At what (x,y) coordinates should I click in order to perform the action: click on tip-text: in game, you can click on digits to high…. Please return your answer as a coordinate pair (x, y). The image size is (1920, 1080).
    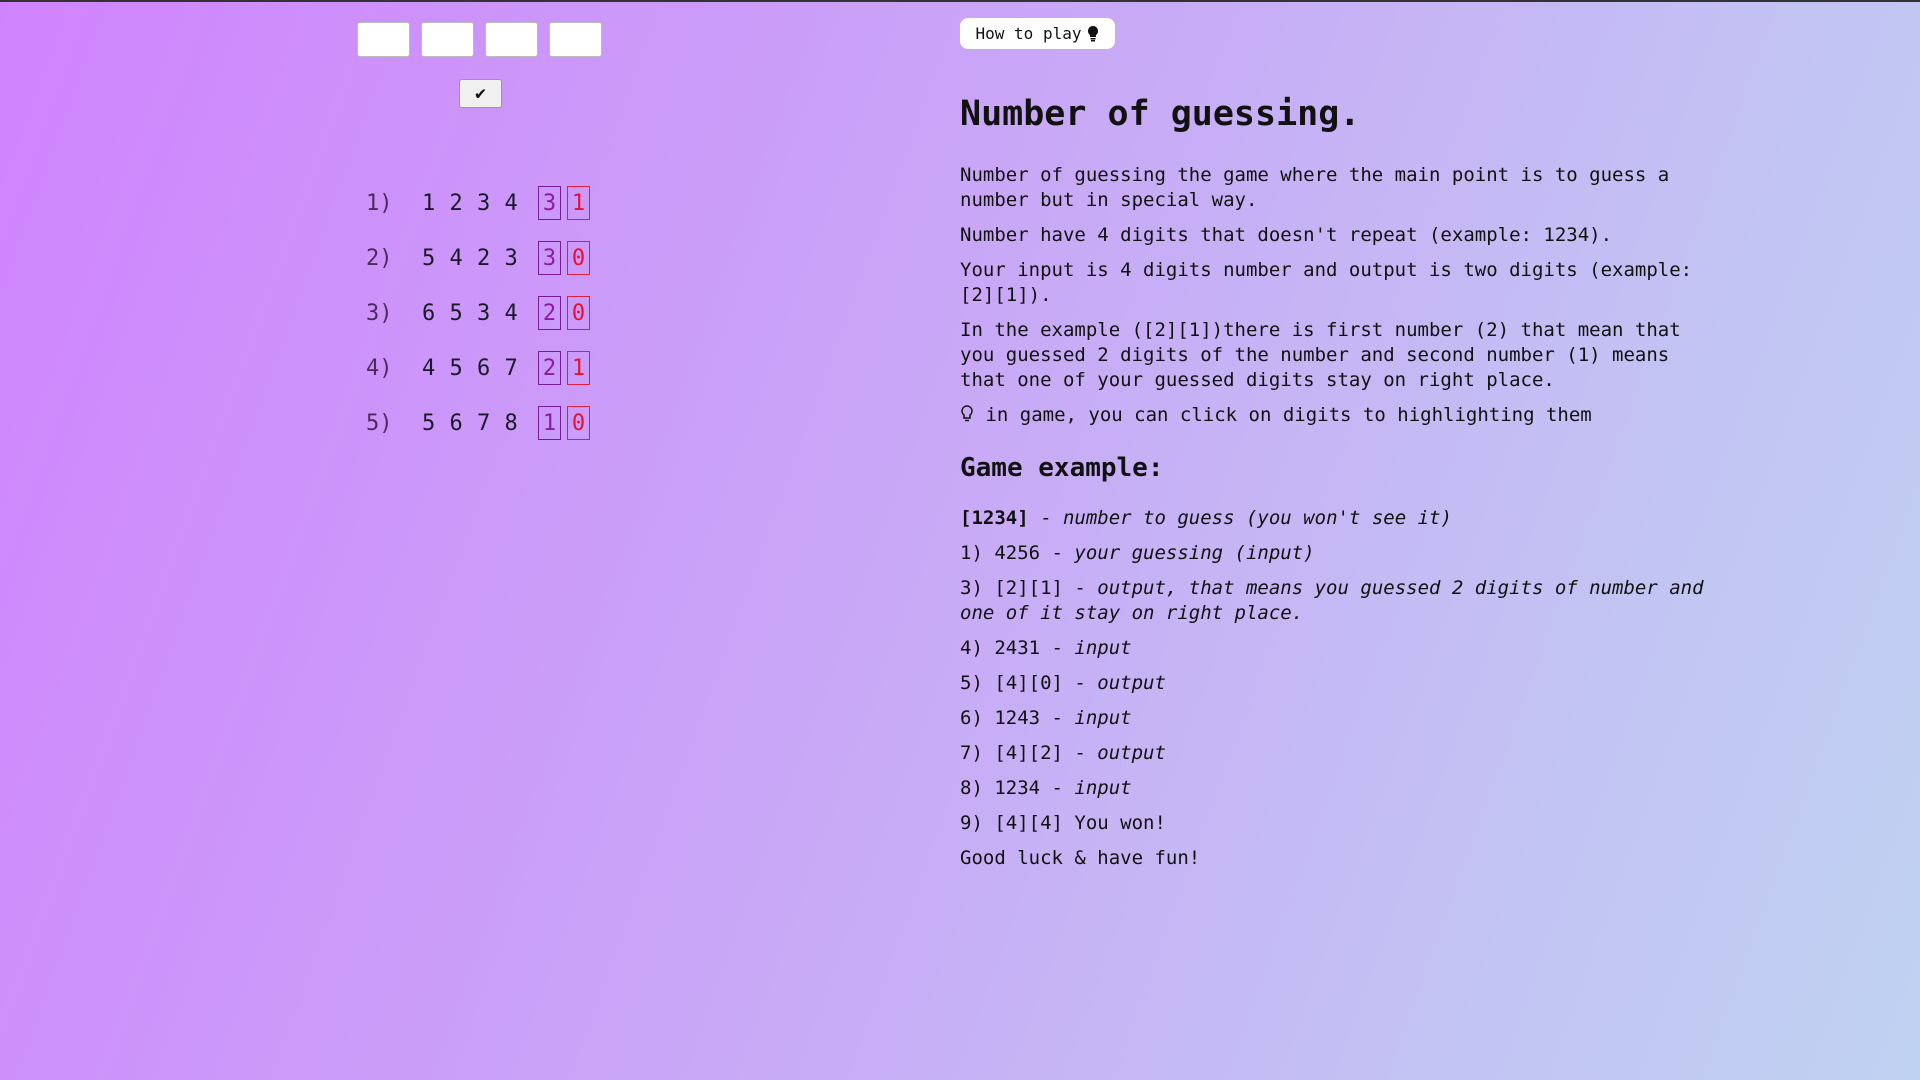
    Looking at the image, I should click on (1288, 415).